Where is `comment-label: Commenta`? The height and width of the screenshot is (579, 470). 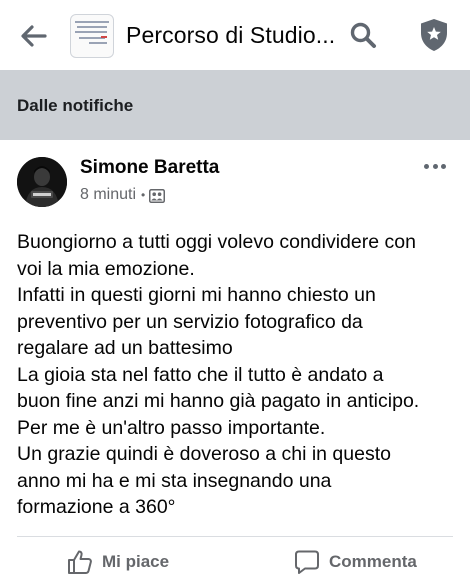 comment-label: Commenta is located at coordinates (373, 561).